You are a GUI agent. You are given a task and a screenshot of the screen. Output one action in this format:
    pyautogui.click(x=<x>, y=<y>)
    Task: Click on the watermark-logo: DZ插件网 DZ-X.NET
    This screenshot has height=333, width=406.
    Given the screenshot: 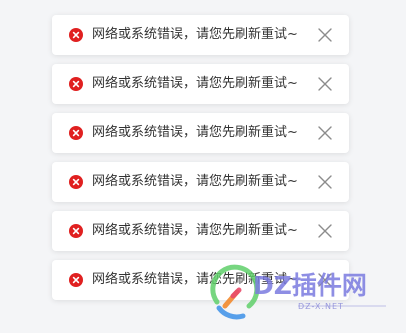 What is the action you would take?
    pyautogui.click(x=304, y=297)
    